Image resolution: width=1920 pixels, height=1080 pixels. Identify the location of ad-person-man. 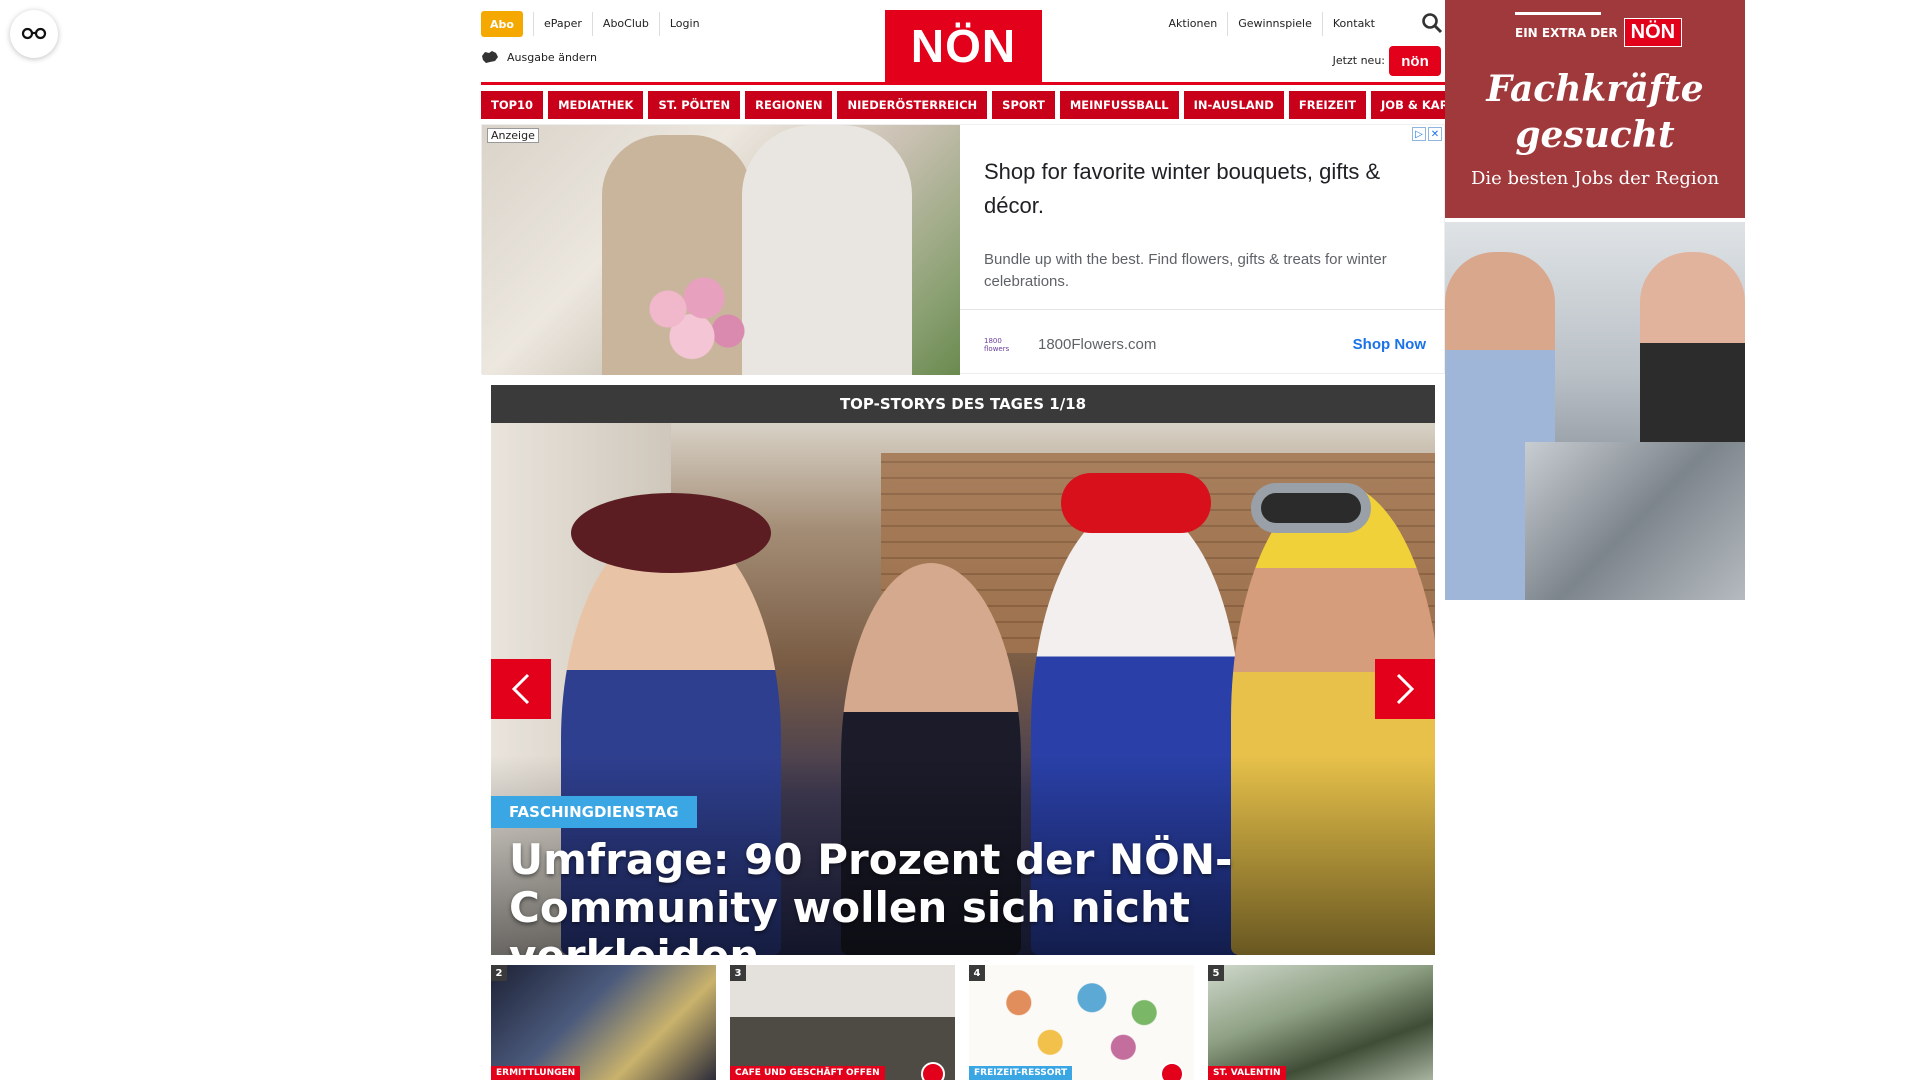
(827, 250).